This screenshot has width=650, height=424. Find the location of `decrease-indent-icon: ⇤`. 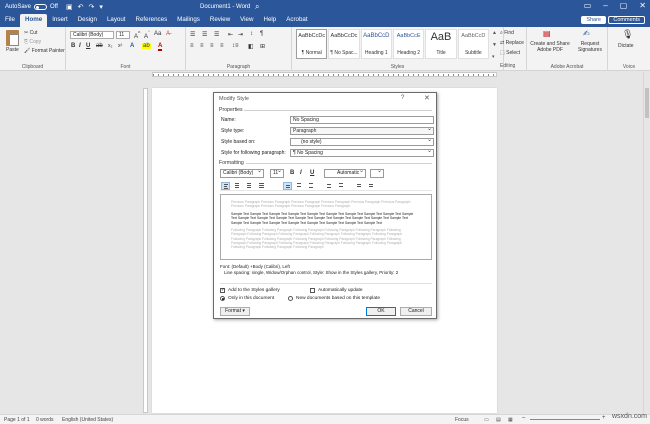

decrease-indent-icon: ⇤ is located at coordinates (230, 34).